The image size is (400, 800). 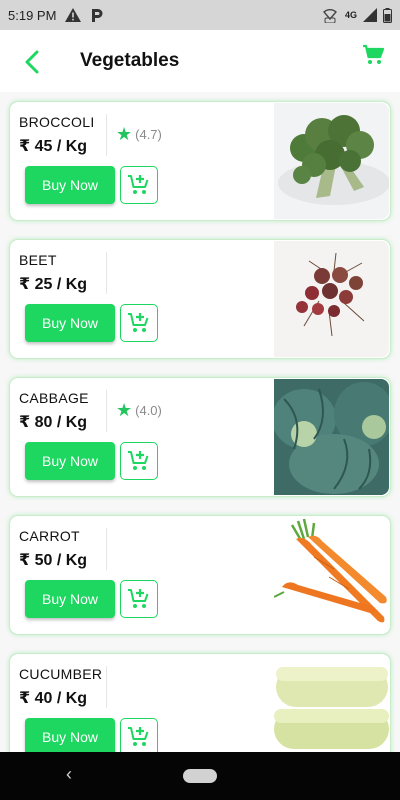 I want to click on product-name: BROCCOLI, so click(x=57, y=122).